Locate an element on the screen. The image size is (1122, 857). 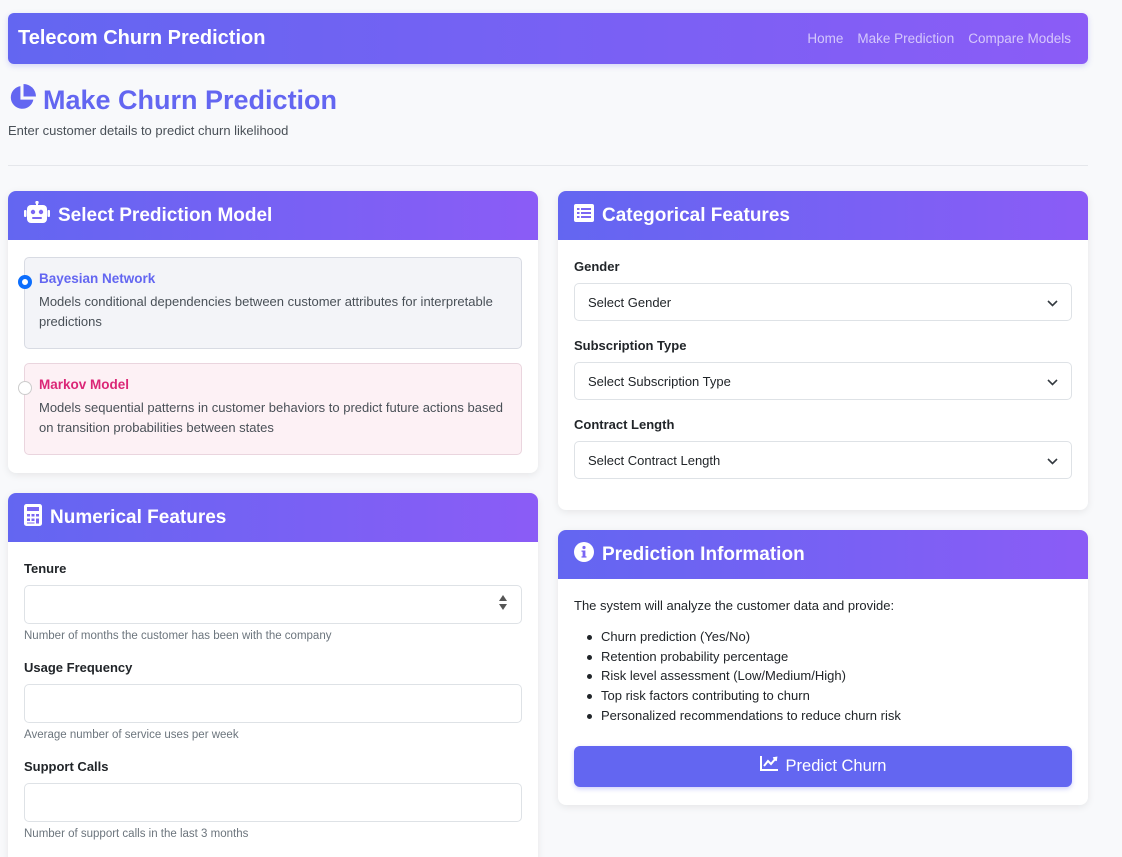
list-icon is located at coordinates (584, 215).